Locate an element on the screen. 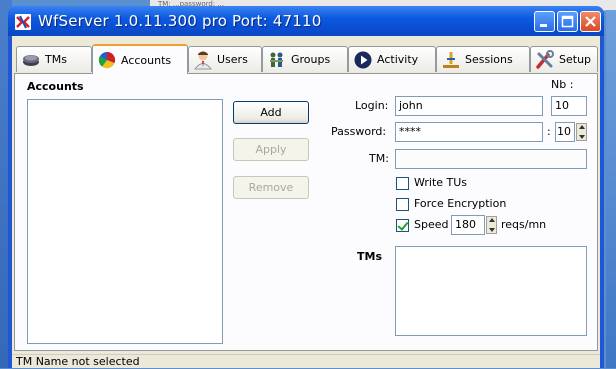  window-title: WfServer 1.0.11.300 pro Port: 47110 is located at coordinates (180, 21).